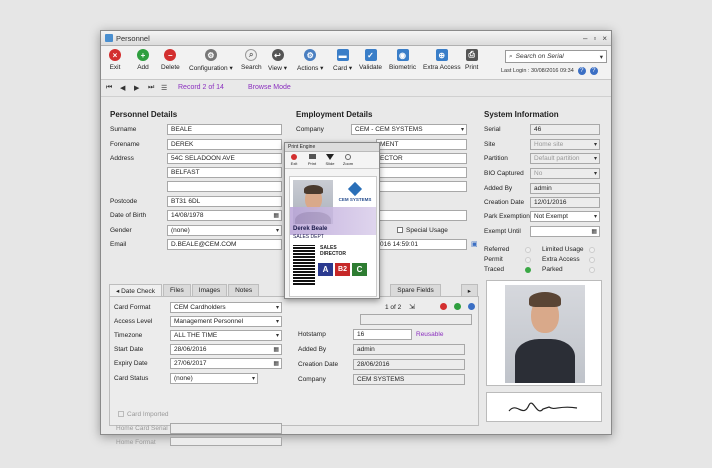 The image size is (712, 468). I want to click on gender-select: (none) ▾, so click(224, 230).